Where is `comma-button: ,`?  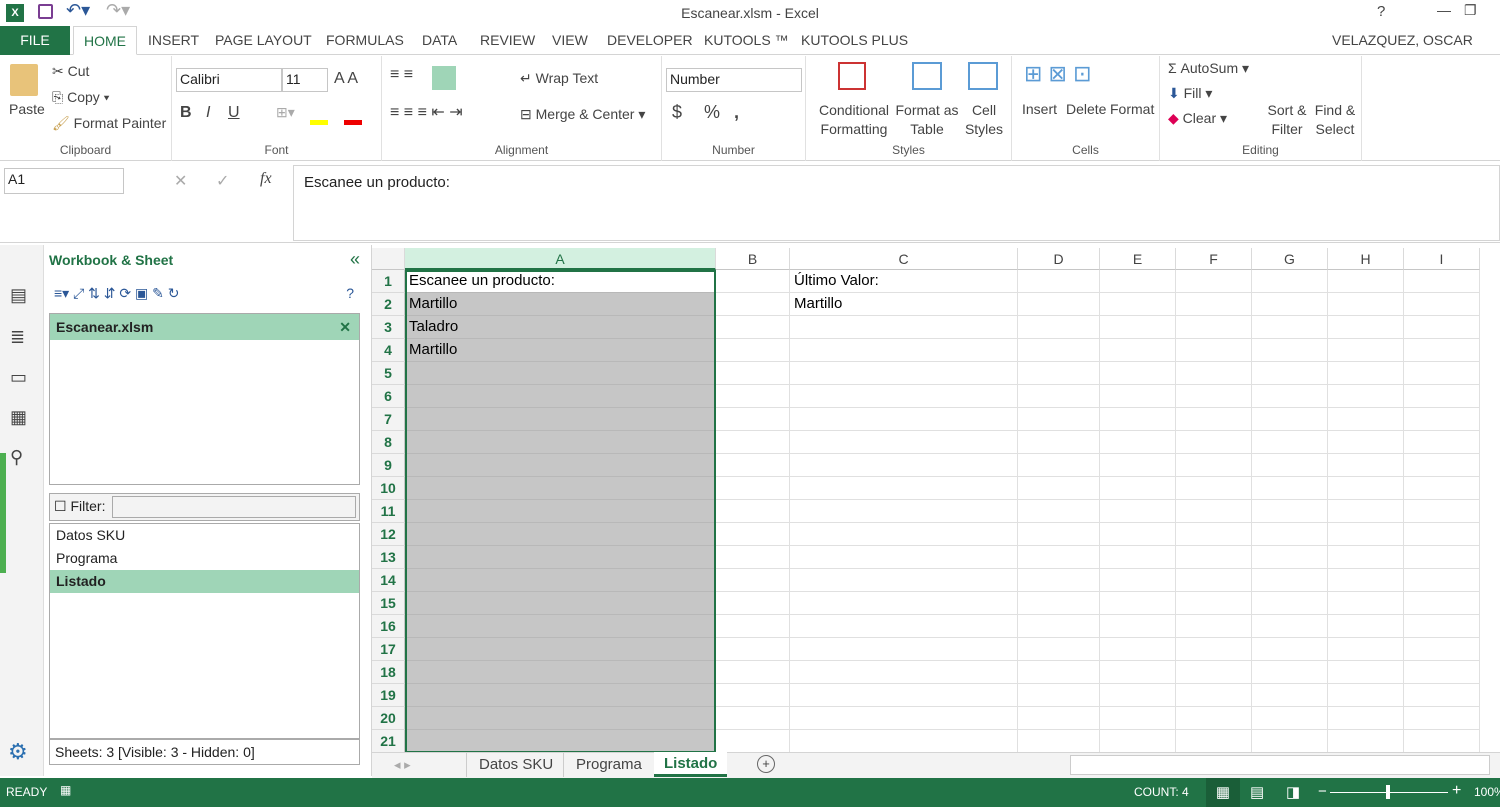
comma-button: , is located at coordinates (736, 112).